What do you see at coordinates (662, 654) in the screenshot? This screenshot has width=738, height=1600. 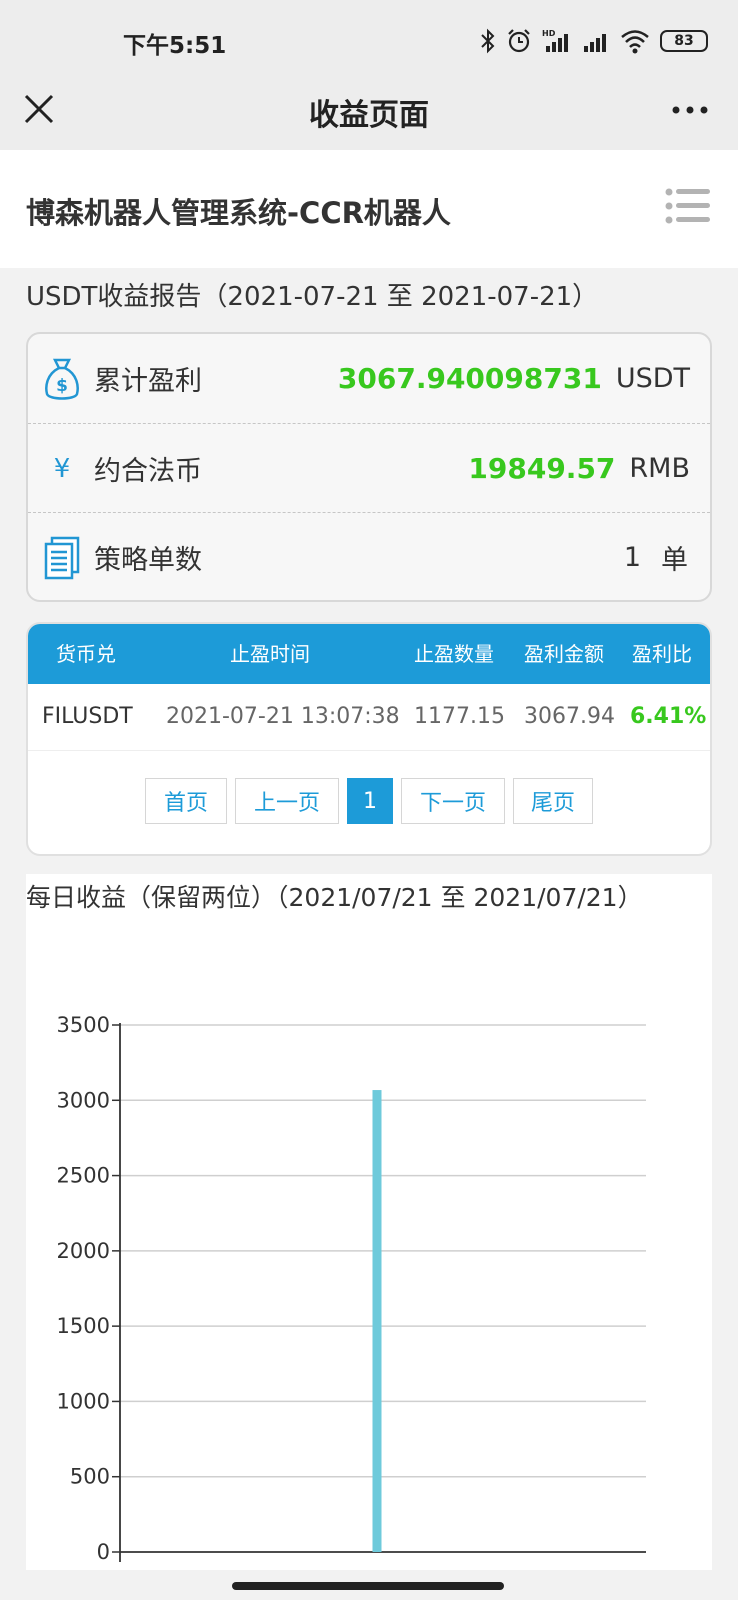 I see `table-header-cell: 盈利比` at bounding box center [662, 654].